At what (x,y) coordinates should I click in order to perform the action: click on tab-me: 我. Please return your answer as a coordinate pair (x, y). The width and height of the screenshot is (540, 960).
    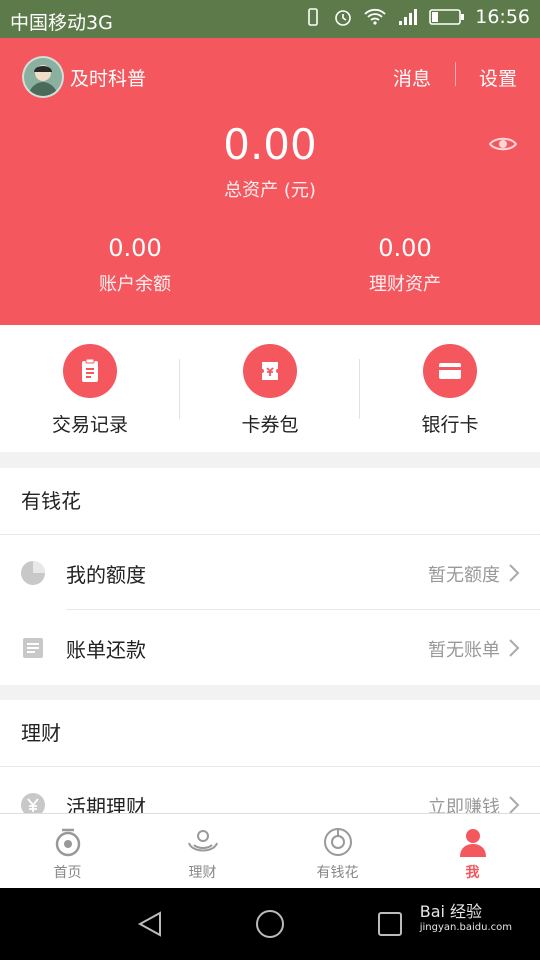
    Looking at the image, I should click on (472, 851).